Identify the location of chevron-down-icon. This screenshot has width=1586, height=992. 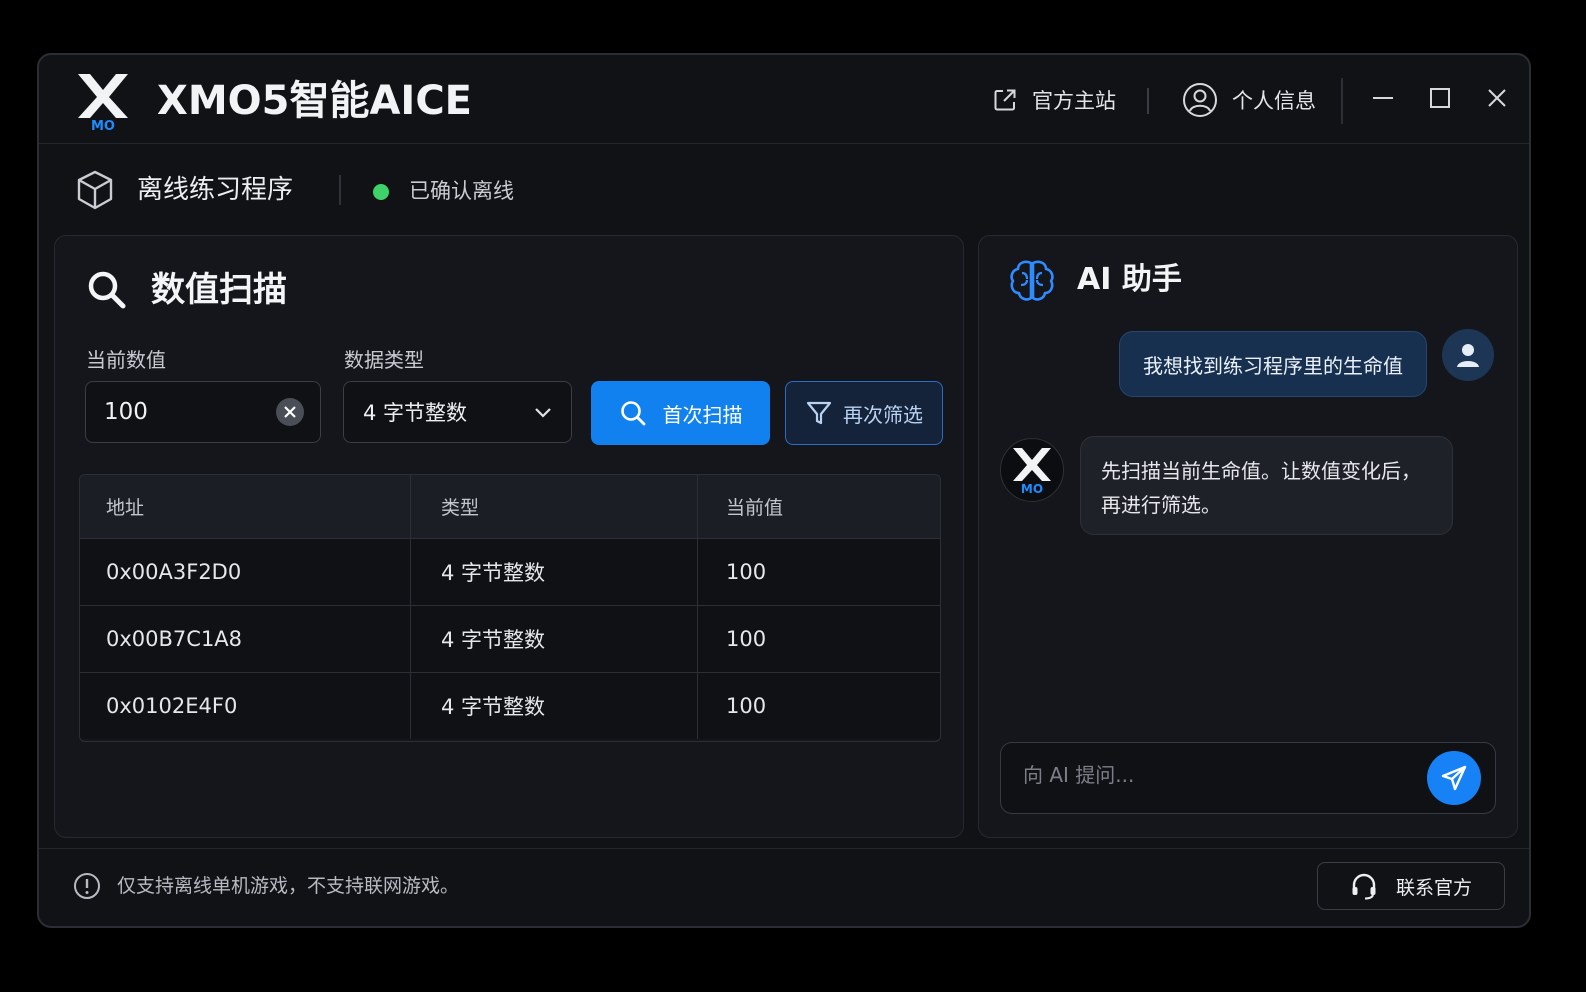
(543, 413).